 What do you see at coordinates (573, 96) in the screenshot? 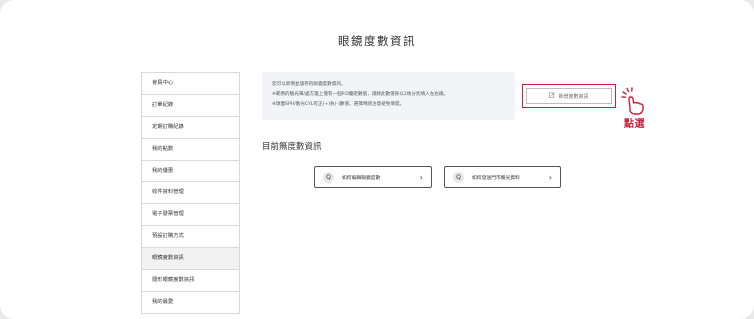
I see `add-prescription-label: 新增度數資訊` at bounding box center [573, 96].